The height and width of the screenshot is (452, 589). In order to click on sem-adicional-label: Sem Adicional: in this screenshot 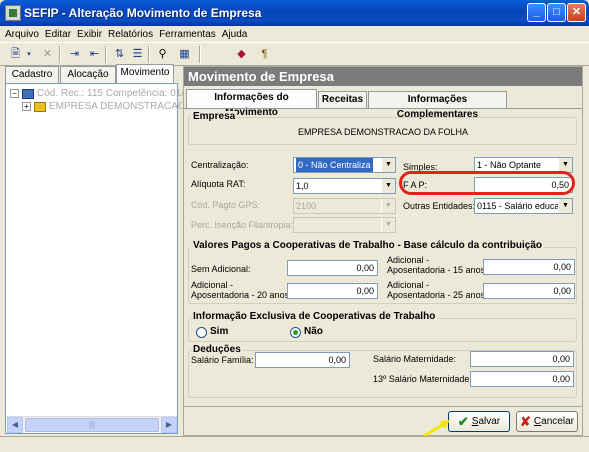, I will do `click(221, 269)`.